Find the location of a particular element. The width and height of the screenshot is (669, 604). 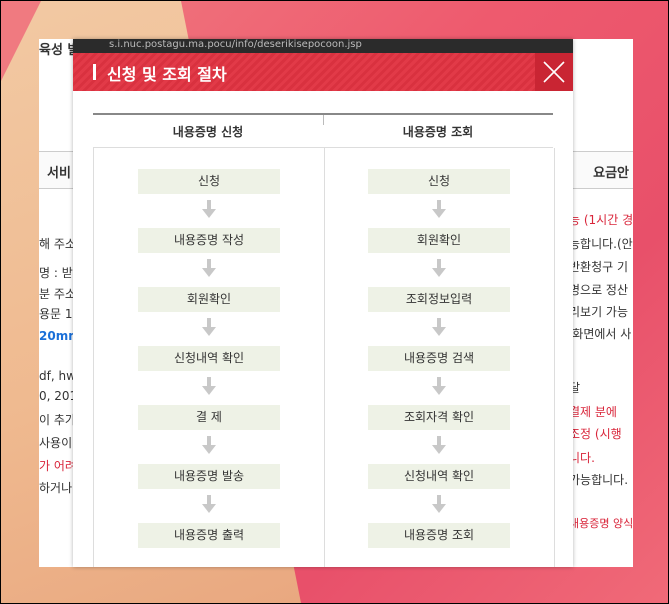

process-step: 내용증명 작성 is located at coordinates (209, 240).